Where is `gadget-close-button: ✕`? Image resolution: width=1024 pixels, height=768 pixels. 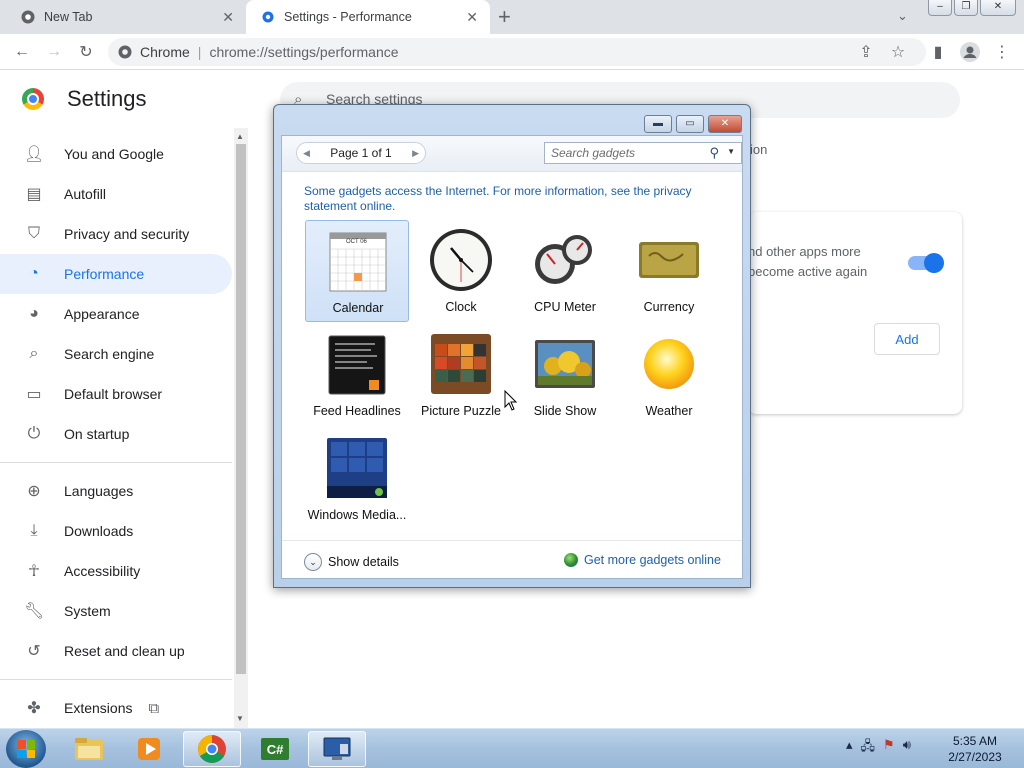
gadget-close-button: ✕ is located at coordinates (725, 124).